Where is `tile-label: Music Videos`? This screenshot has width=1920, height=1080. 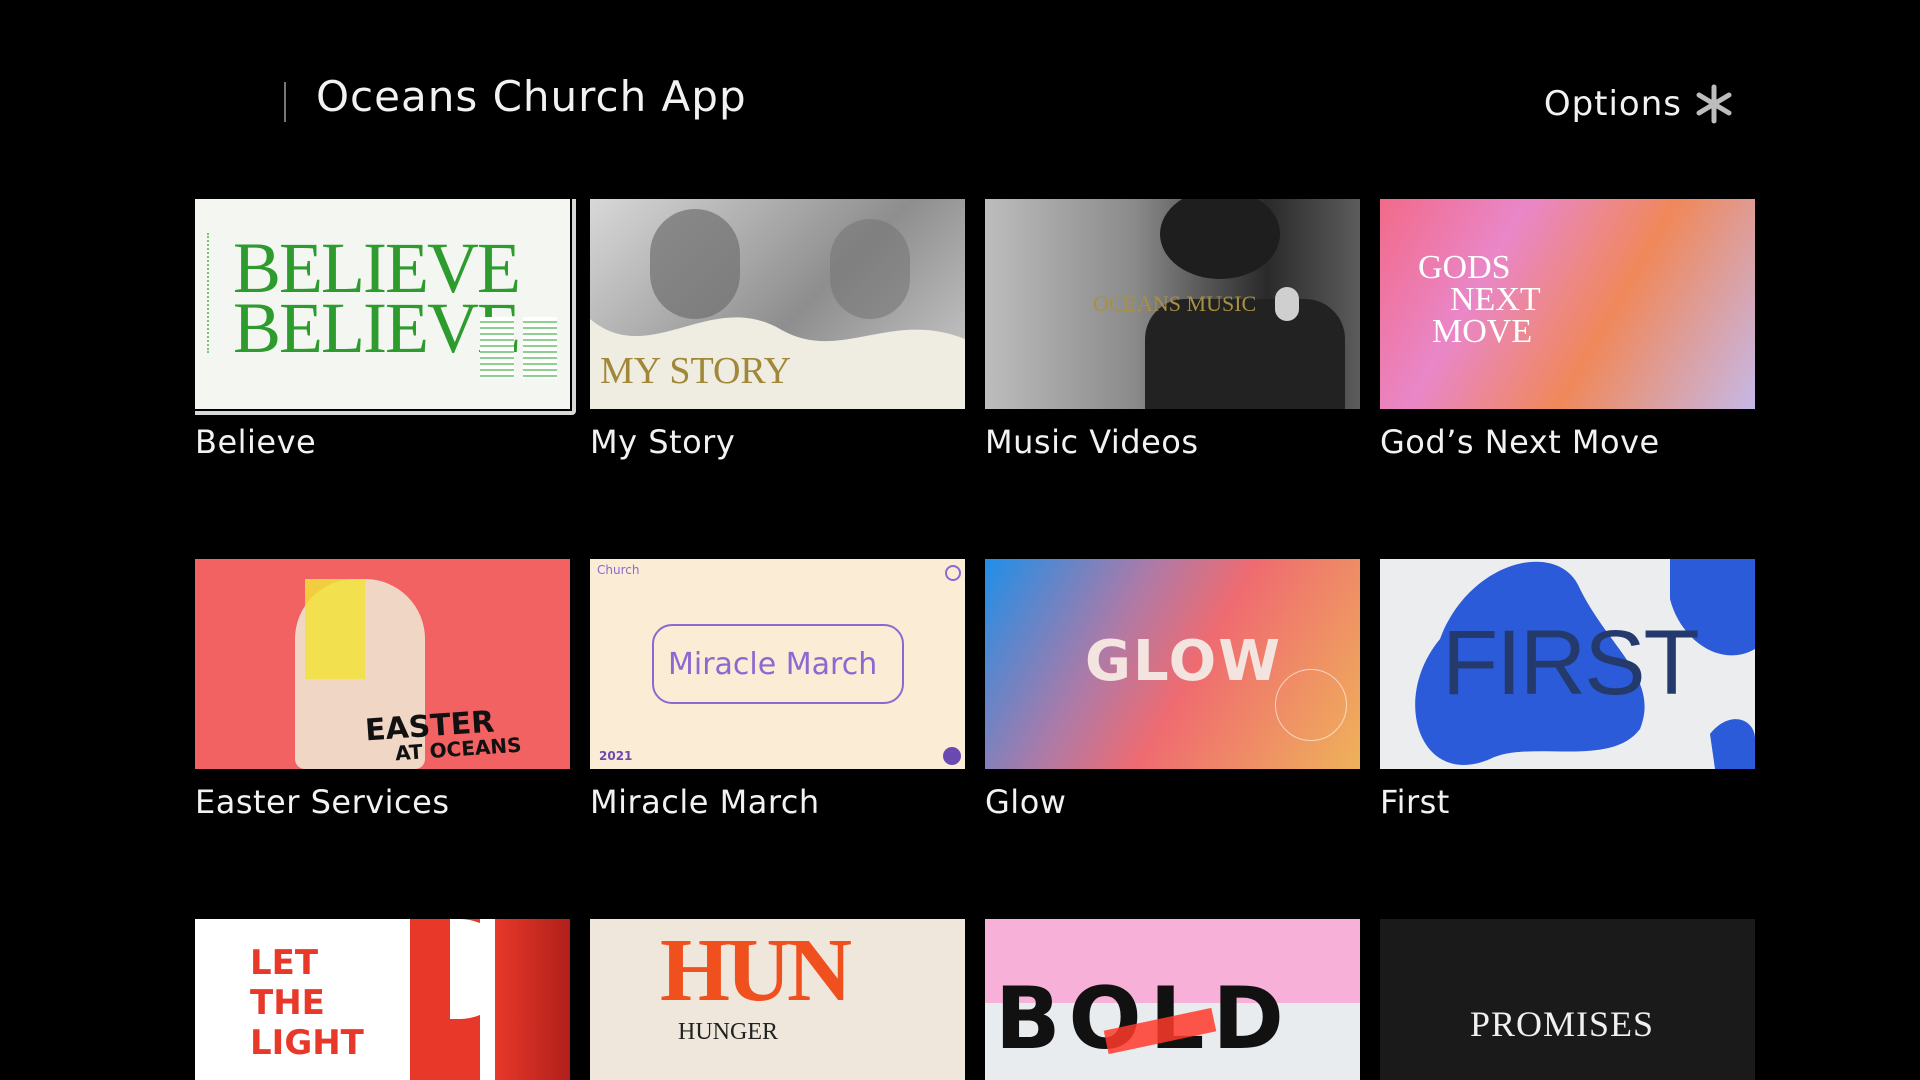
tile-label: Music Videos is located at coordinates (1092, 442).